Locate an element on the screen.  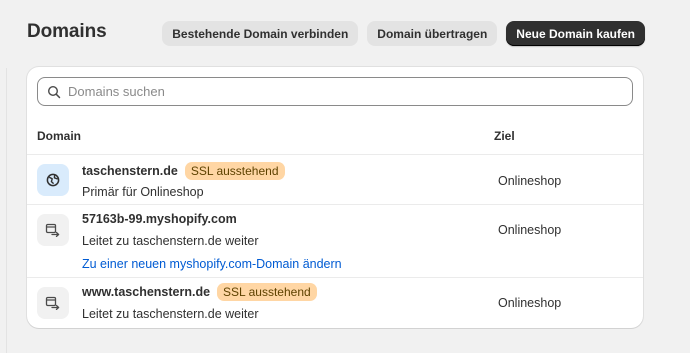
search-input is located at coordinates (328, 91).